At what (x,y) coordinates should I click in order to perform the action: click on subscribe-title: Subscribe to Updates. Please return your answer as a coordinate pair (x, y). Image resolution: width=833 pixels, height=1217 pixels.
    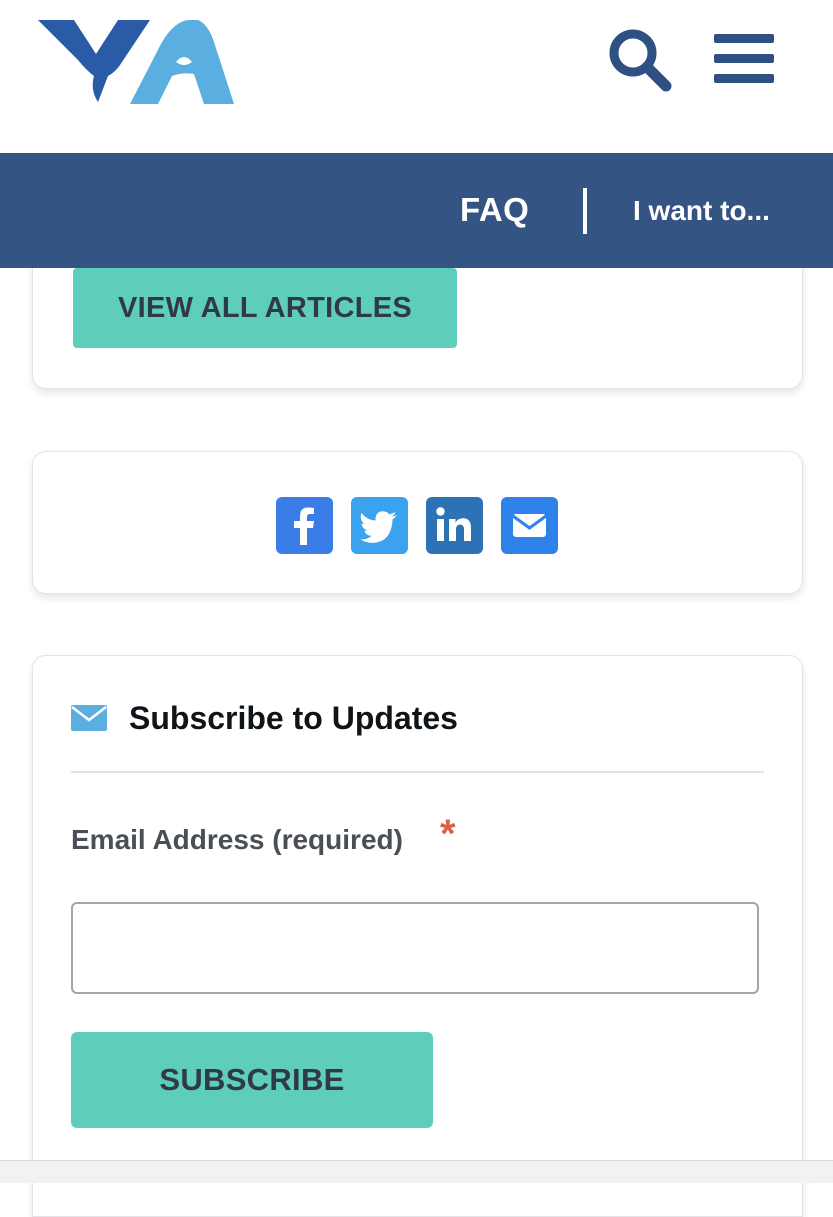
    Looking at the image, I should click on (293, 717).